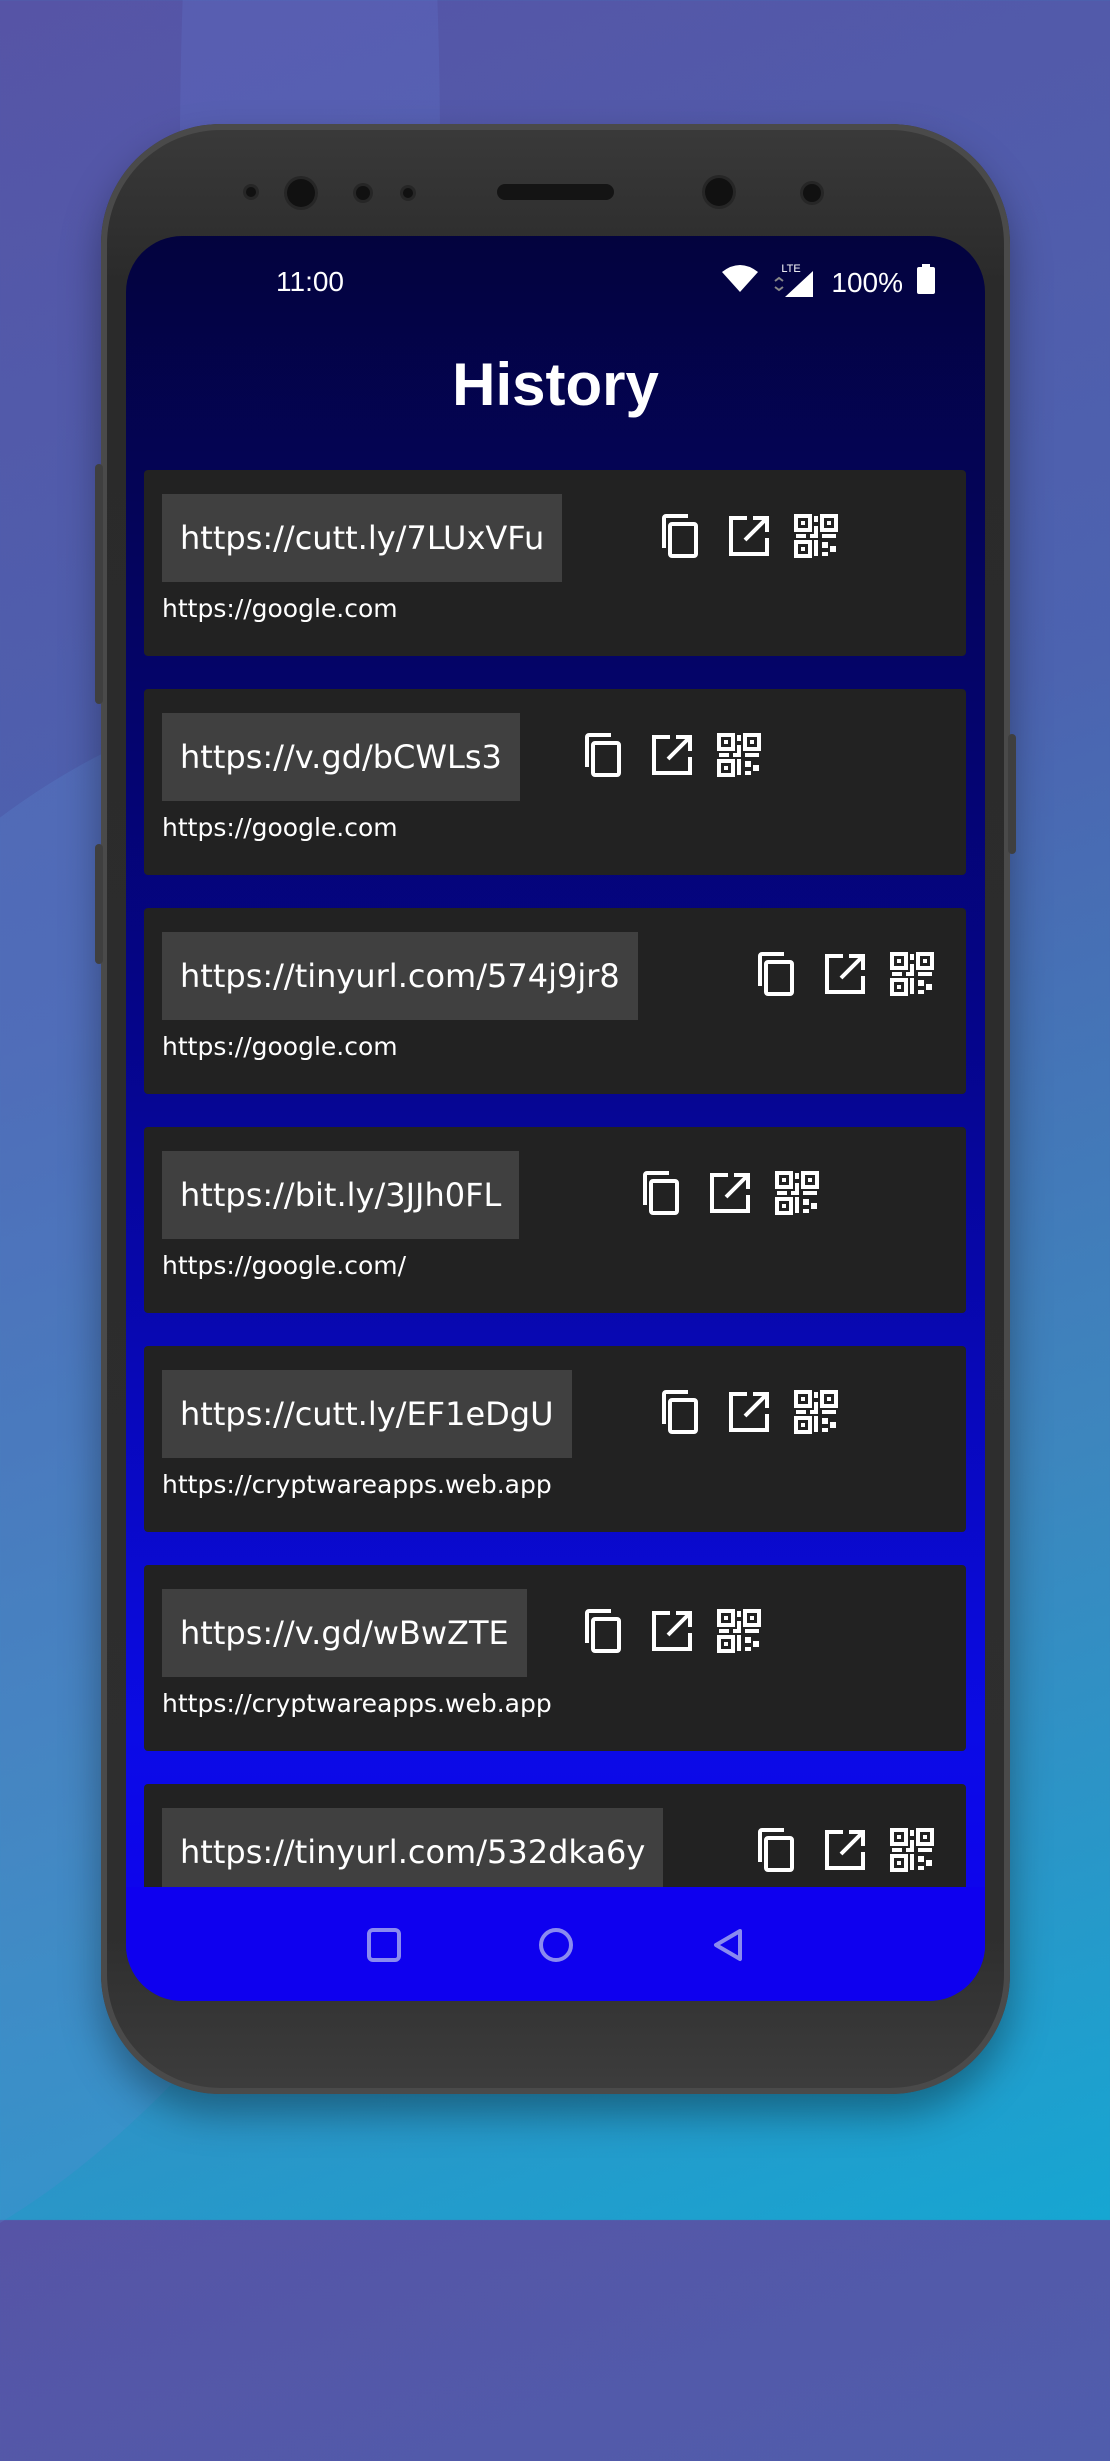 The width and height of the screenshot is (1110, 2461). I want to click on status-time: 11:00, so click(310, 281).